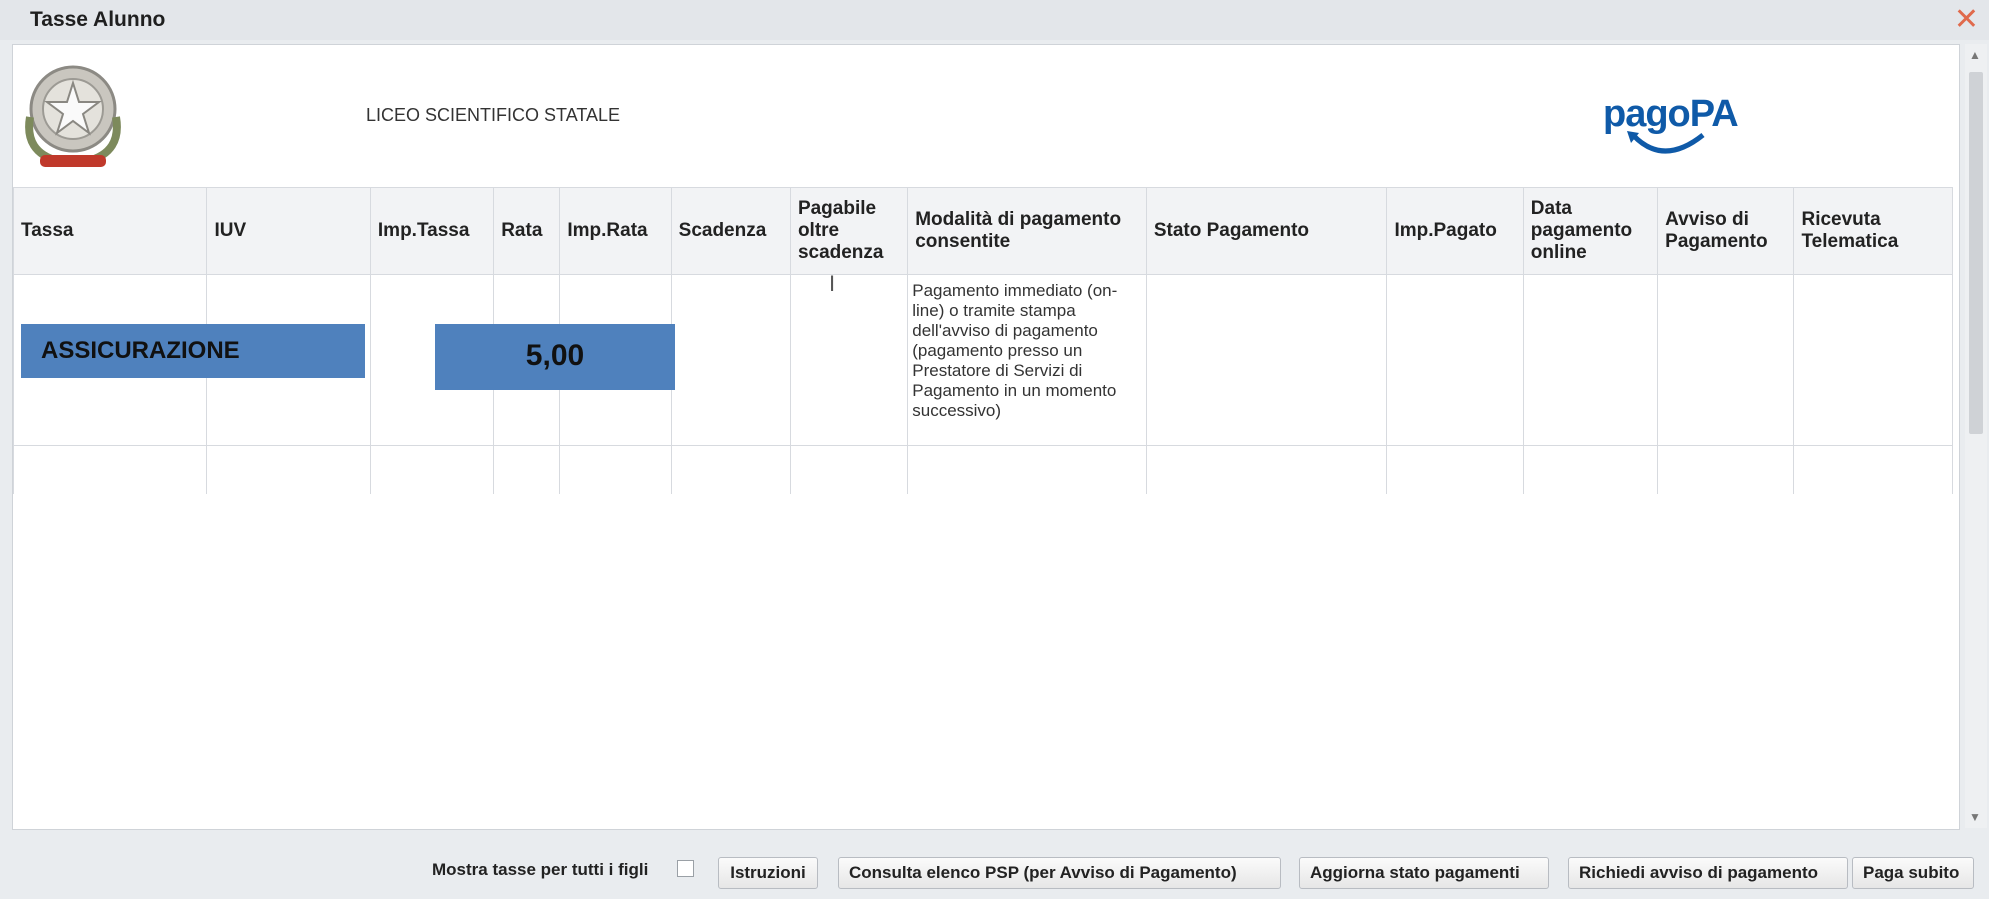 This screenshot has width=1989, height=899. I want to click on column-header: Rata, so click(527, 231).